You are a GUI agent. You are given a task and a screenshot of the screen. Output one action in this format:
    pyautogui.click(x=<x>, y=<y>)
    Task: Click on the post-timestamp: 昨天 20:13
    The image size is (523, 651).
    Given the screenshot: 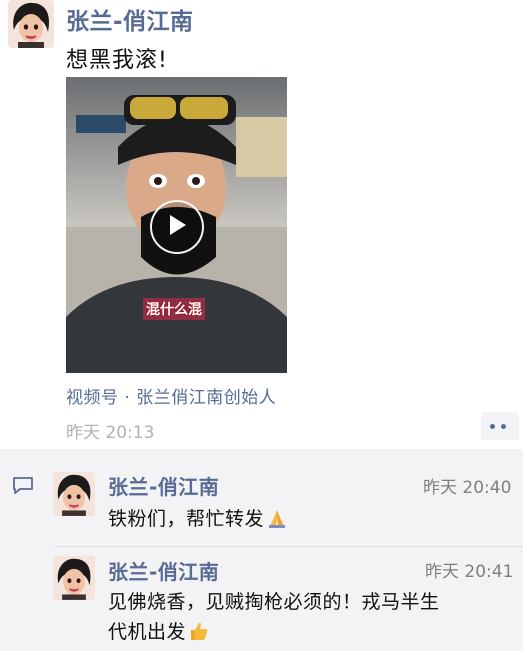 What is the action you would take?
    pyautogui.click(x=110, y=433)
    